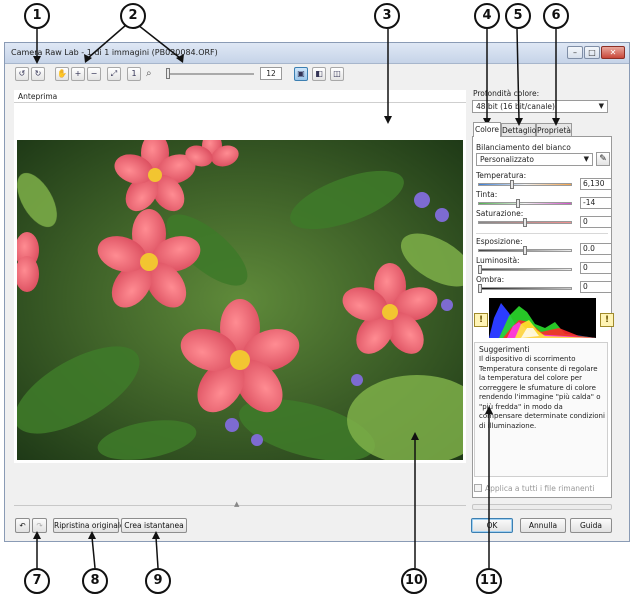 The width and height of the screenshot is (634, 600). I want to click on preview-splitter, so click(240, 505).